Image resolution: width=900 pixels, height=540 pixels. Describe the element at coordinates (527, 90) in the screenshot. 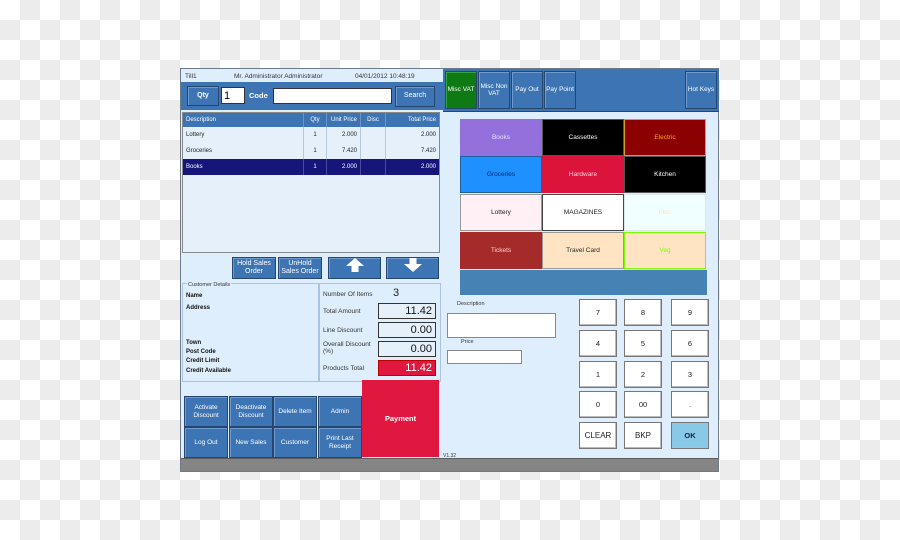

I see `tab-pay-out: Pay Out` at that location.